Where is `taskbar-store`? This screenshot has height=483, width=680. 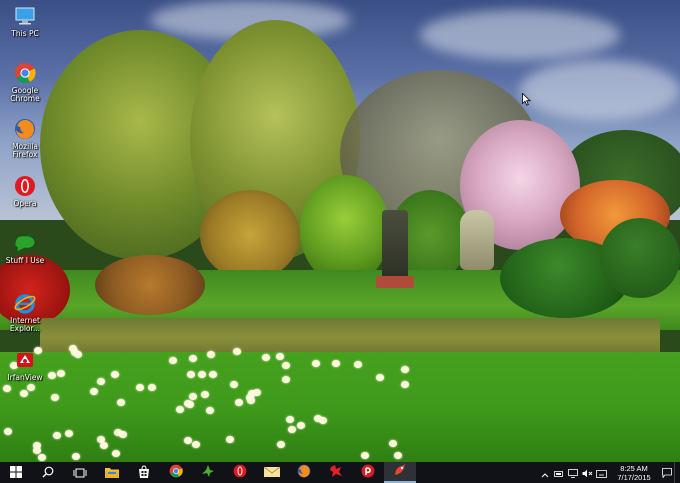 taskbar-store is located at coordinates (144, 472).